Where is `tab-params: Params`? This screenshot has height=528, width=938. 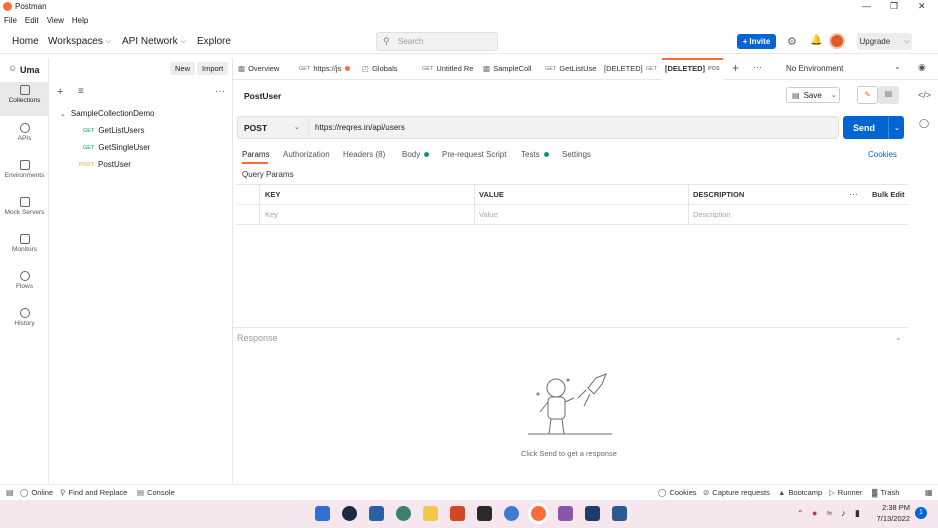
tab-params: Params is located at coordinates (256, 154).